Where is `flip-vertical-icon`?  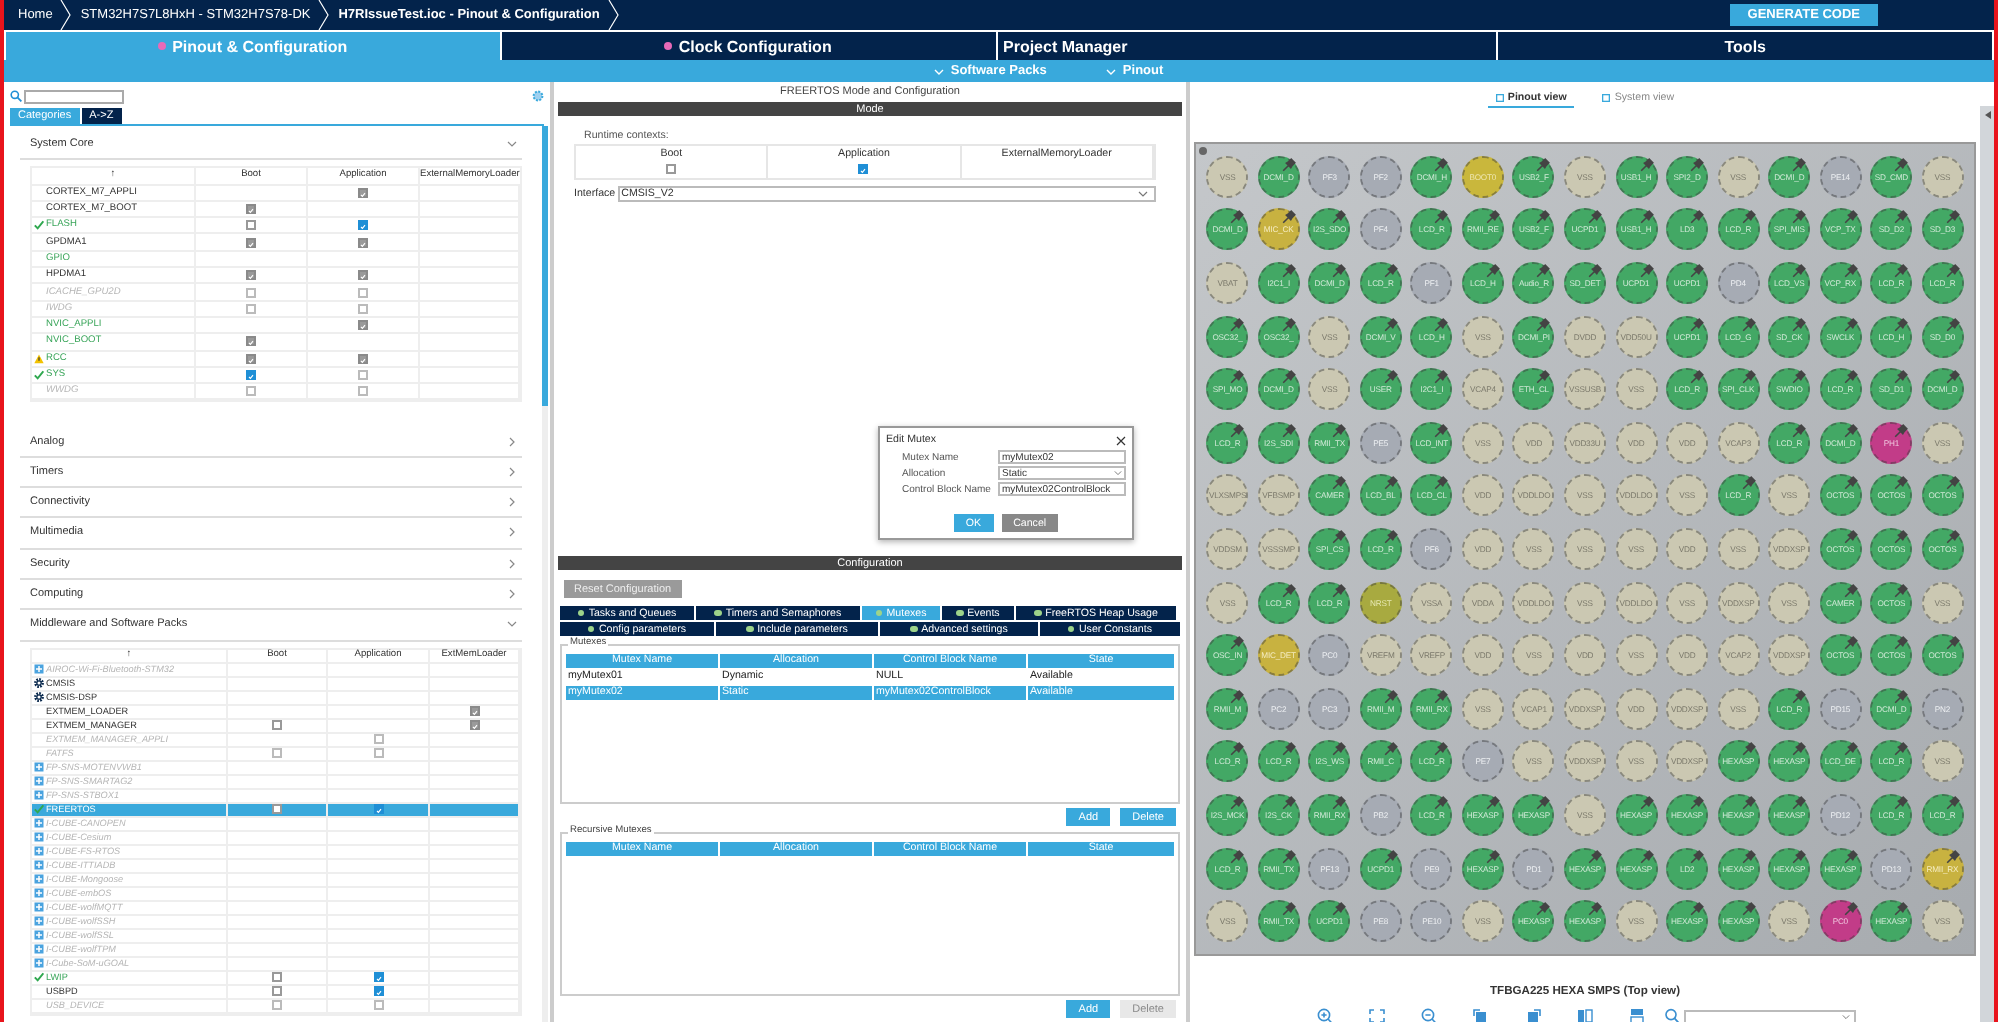 flip-vertical-icon is located at coordinates (1584, 1015).